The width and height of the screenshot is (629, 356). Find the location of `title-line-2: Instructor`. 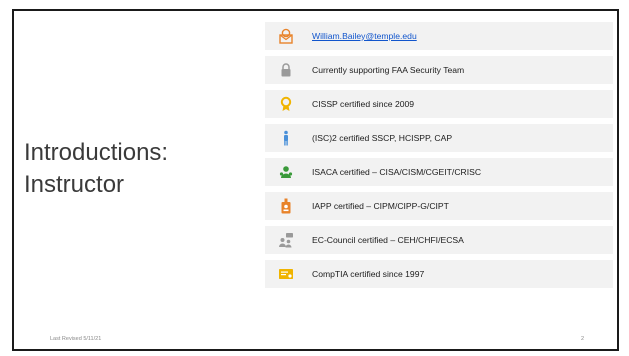

title-line-2: Instructor is located at coordinates (74, 184).